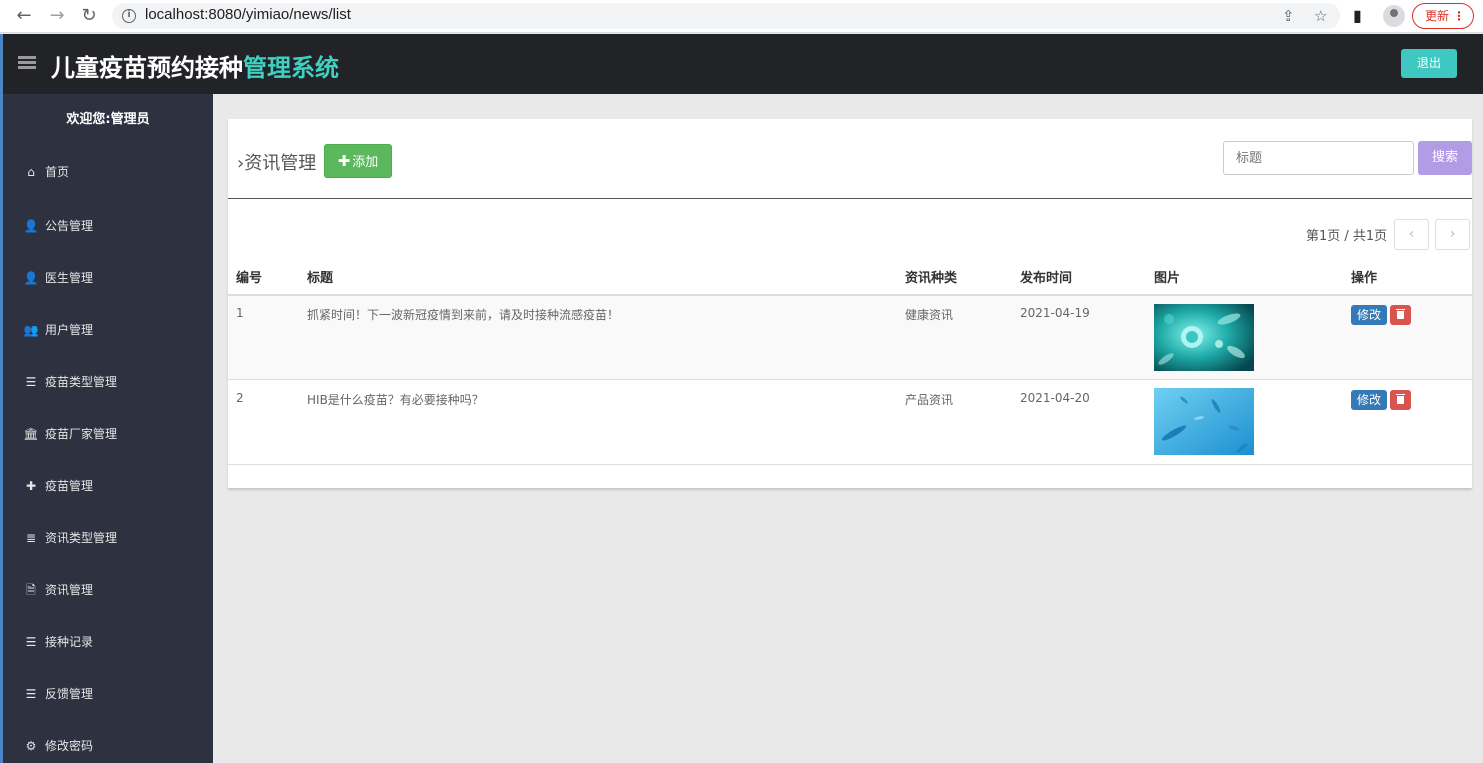 This screenshot has width=1483, height=763. What do you see at coordinates (1055, 398) in the screenshot?
I see `cell-date: 2021-04-20` at bounding box center [1055, 398].